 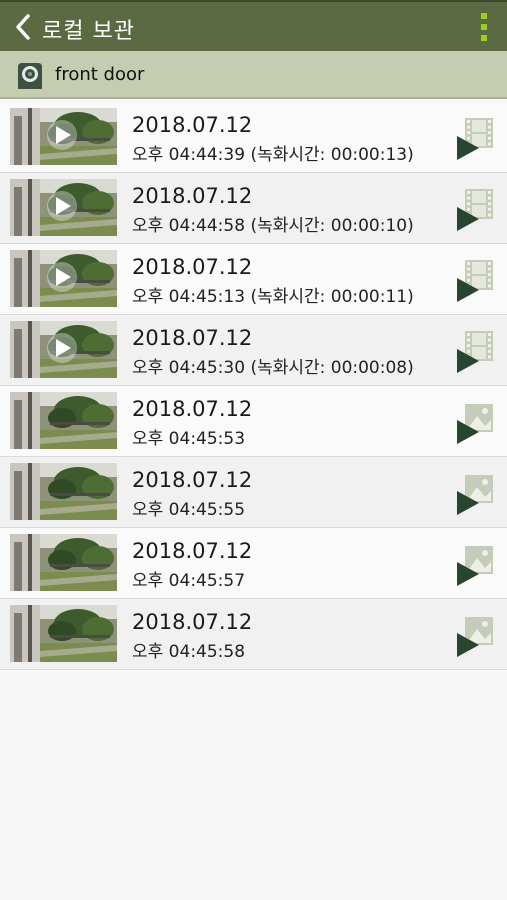 What do you see at coordinates (30, 76) in the screenshot?
I see `camera-icon` at bounding box center [30, 76].